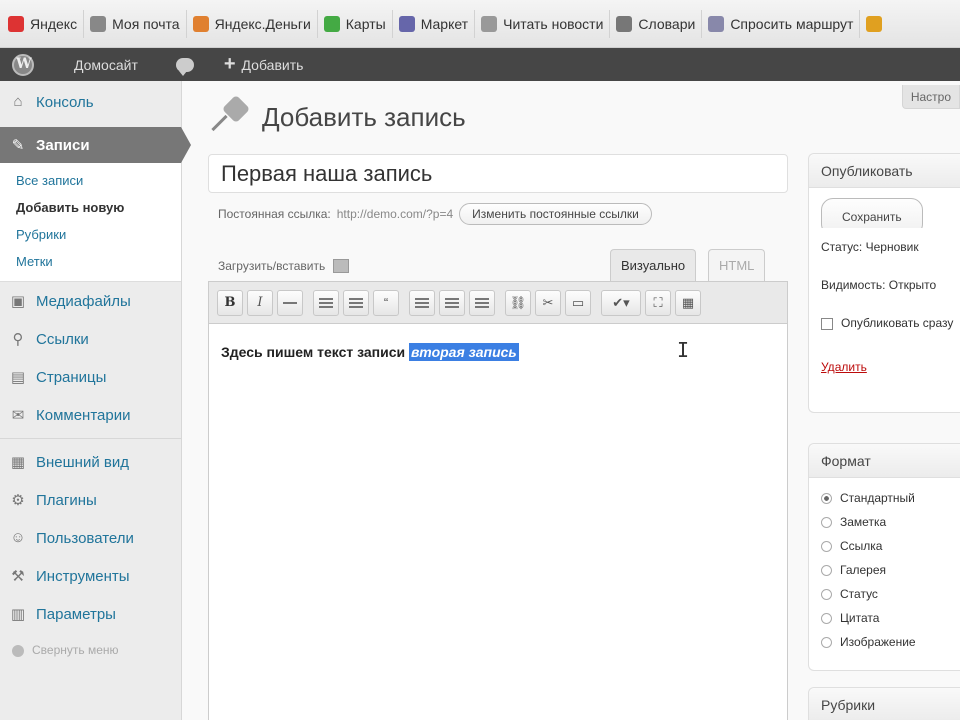 Image resolution: width=960 pixels, height=720 pixels. Describe the element at coordinates (422, 302) in the screenshot. I see `align-left-button` at that location.